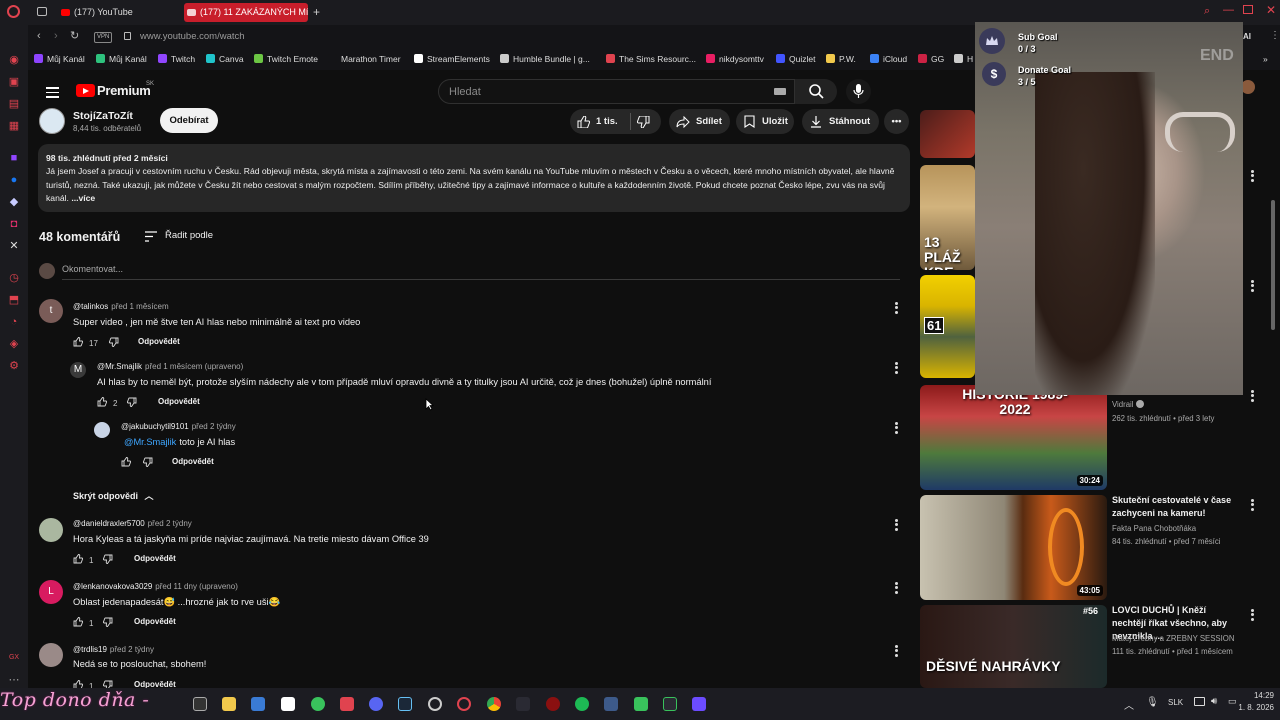  Describe the element at coordinates (124, 90) in the screenshot. I see `youtube-premium-logo: Premium` at that location.